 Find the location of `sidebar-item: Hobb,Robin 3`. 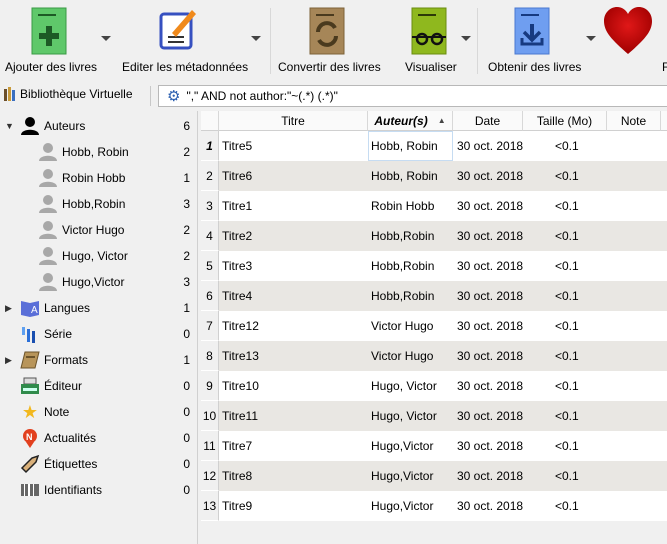

sidebar-item: Hobb,Robin 3 is located at coordinates (98, 204).